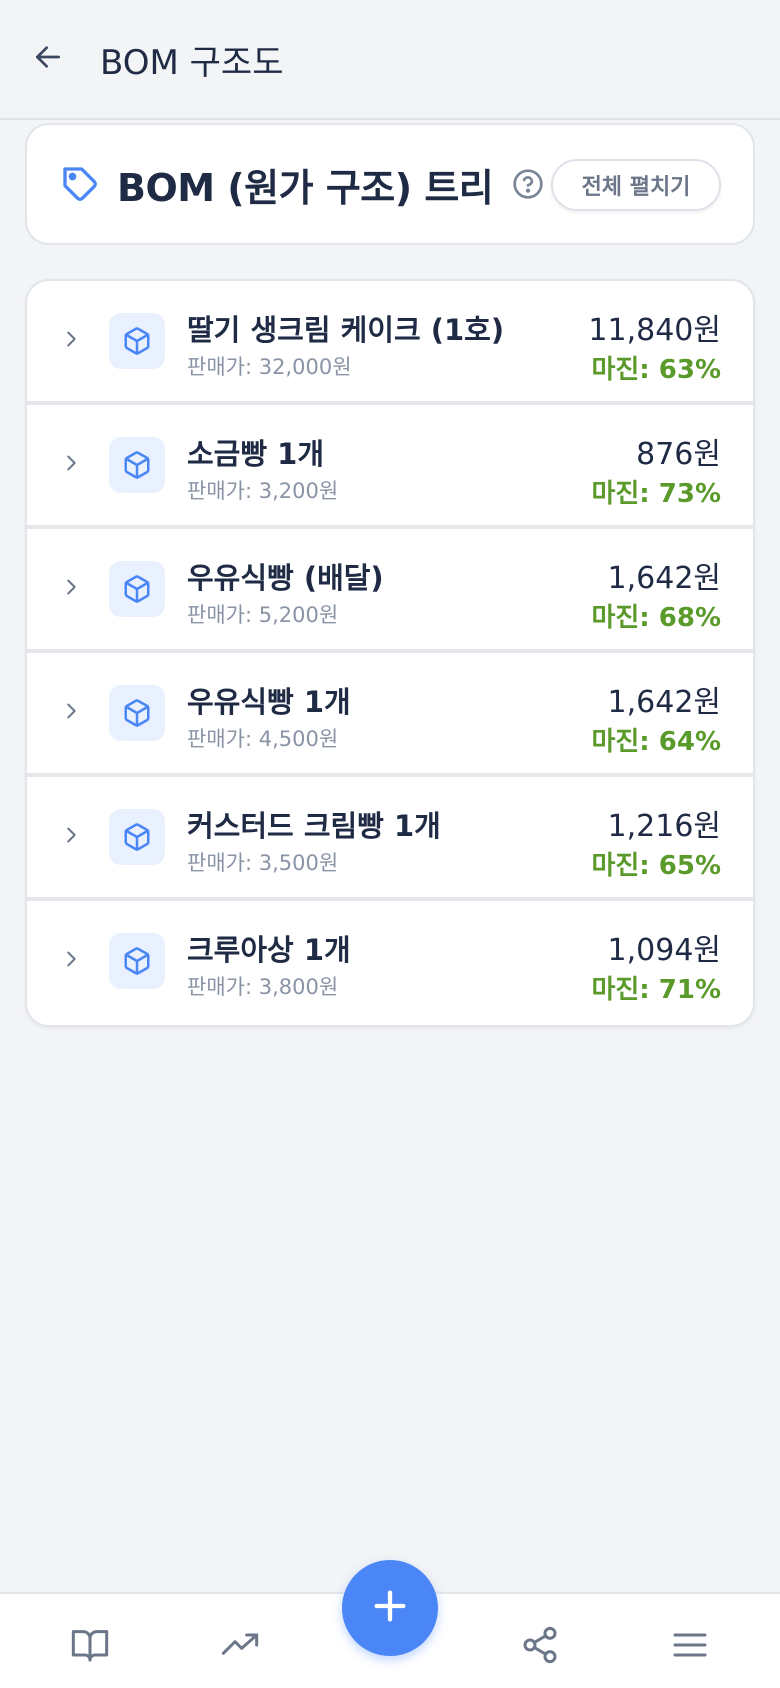  Describe the element at coordinates (263, 863) in the screenshot. I see `product-sale-price: 판매가: 3,500원` at that location.